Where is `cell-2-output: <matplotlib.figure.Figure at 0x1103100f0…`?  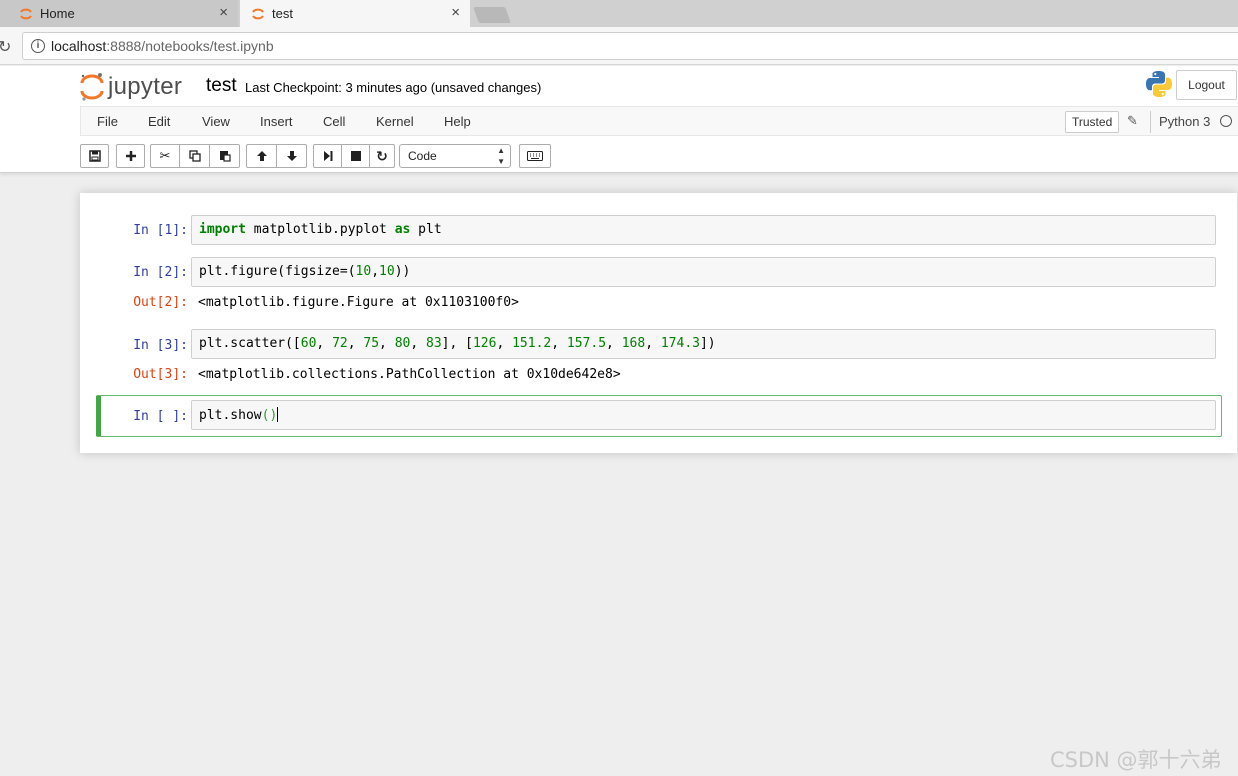
cell-2-output: <matplotlib.figure.Figure at 0x1103100f0… is located at coordinates (358, 302).